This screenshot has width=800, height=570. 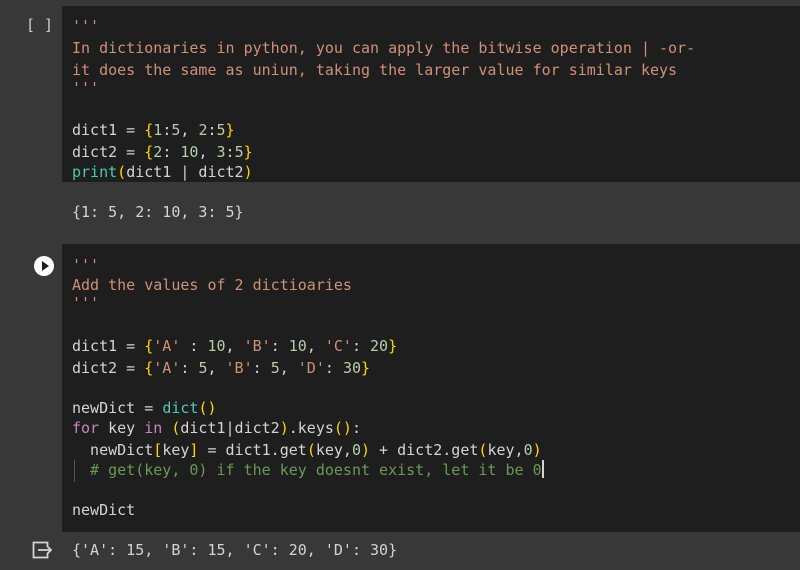 I want to click on cell-2-code-line-2: dict2 = {'A': 5, 'B': 5, 'D': 30}, so click(x=221, y=368).